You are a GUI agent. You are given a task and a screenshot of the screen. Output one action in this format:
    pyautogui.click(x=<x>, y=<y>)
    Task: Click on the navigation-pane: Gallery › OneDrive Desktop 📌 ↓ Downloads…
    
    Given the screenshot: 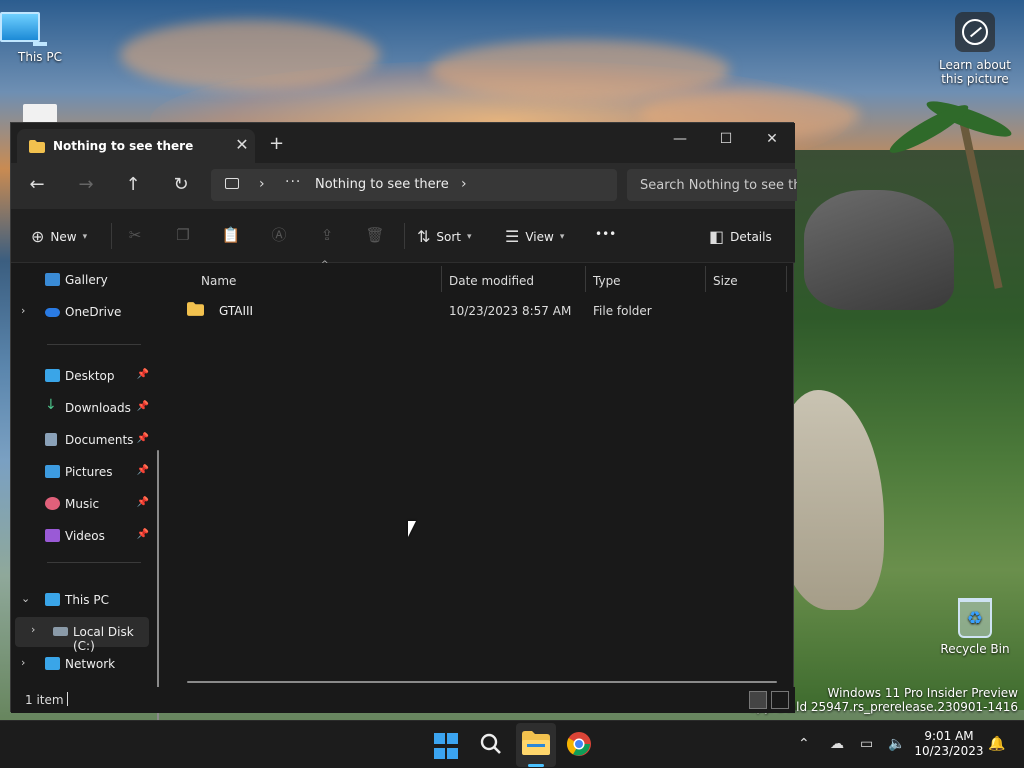 What is the action you would take?
    pyautogui.click(x=90, y=516)
    